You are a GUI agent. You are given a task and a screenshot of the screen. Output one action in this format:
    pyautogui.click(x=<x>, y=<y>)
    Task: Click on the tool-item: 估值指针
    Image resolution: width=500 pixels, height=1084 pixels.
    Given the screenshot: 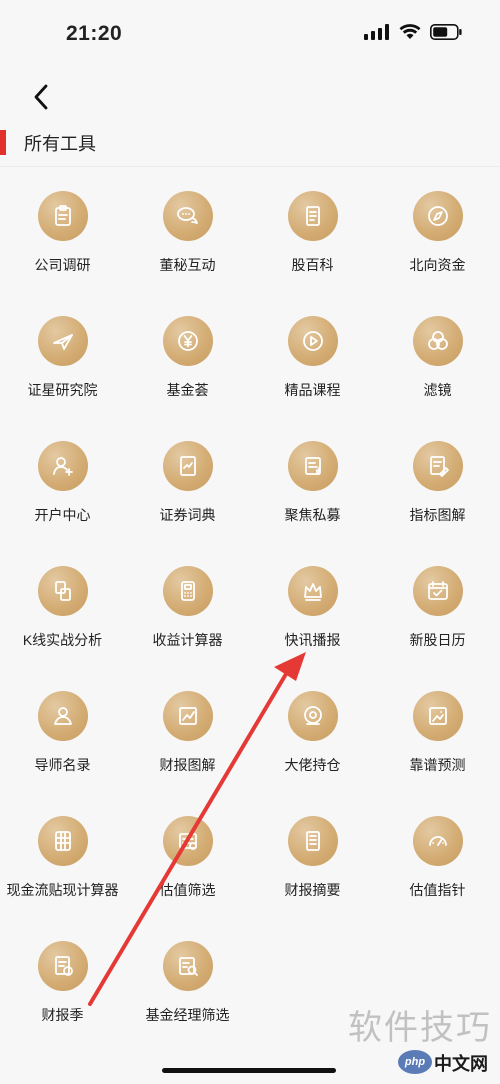 What is the action you would take?
    pyautogui.click(x=437, y=875)
    